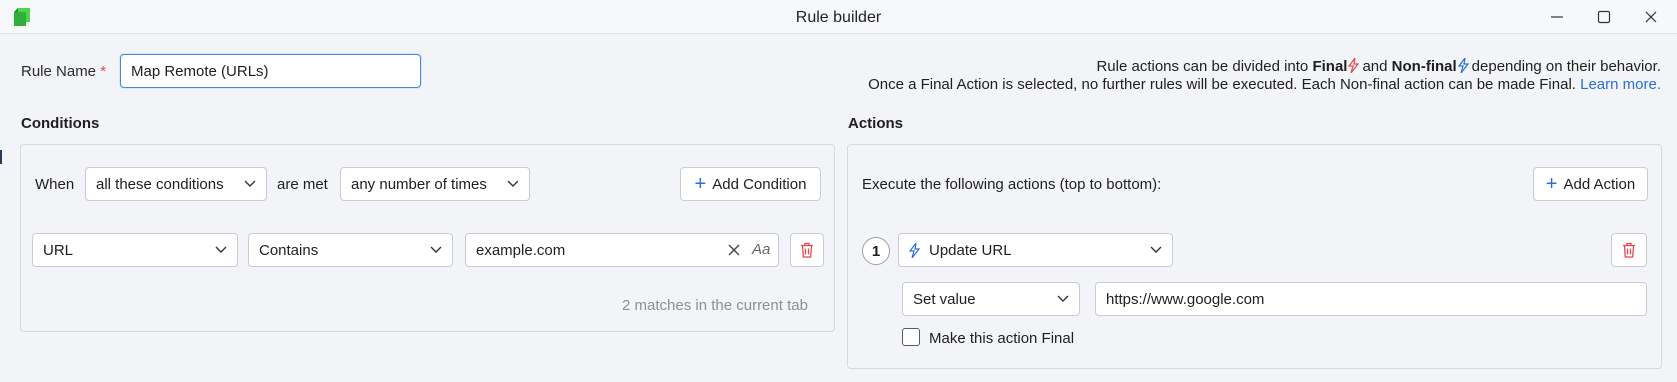  I want to click on delete-action-button, so click(1629, 250).